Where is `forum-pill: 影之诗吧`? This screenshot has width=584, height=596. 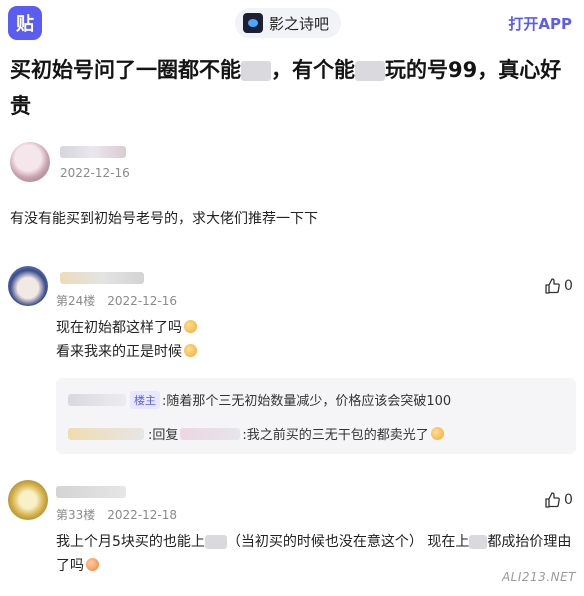
forum-pill: 影之诗吧 is located at coordinates (288, 23).